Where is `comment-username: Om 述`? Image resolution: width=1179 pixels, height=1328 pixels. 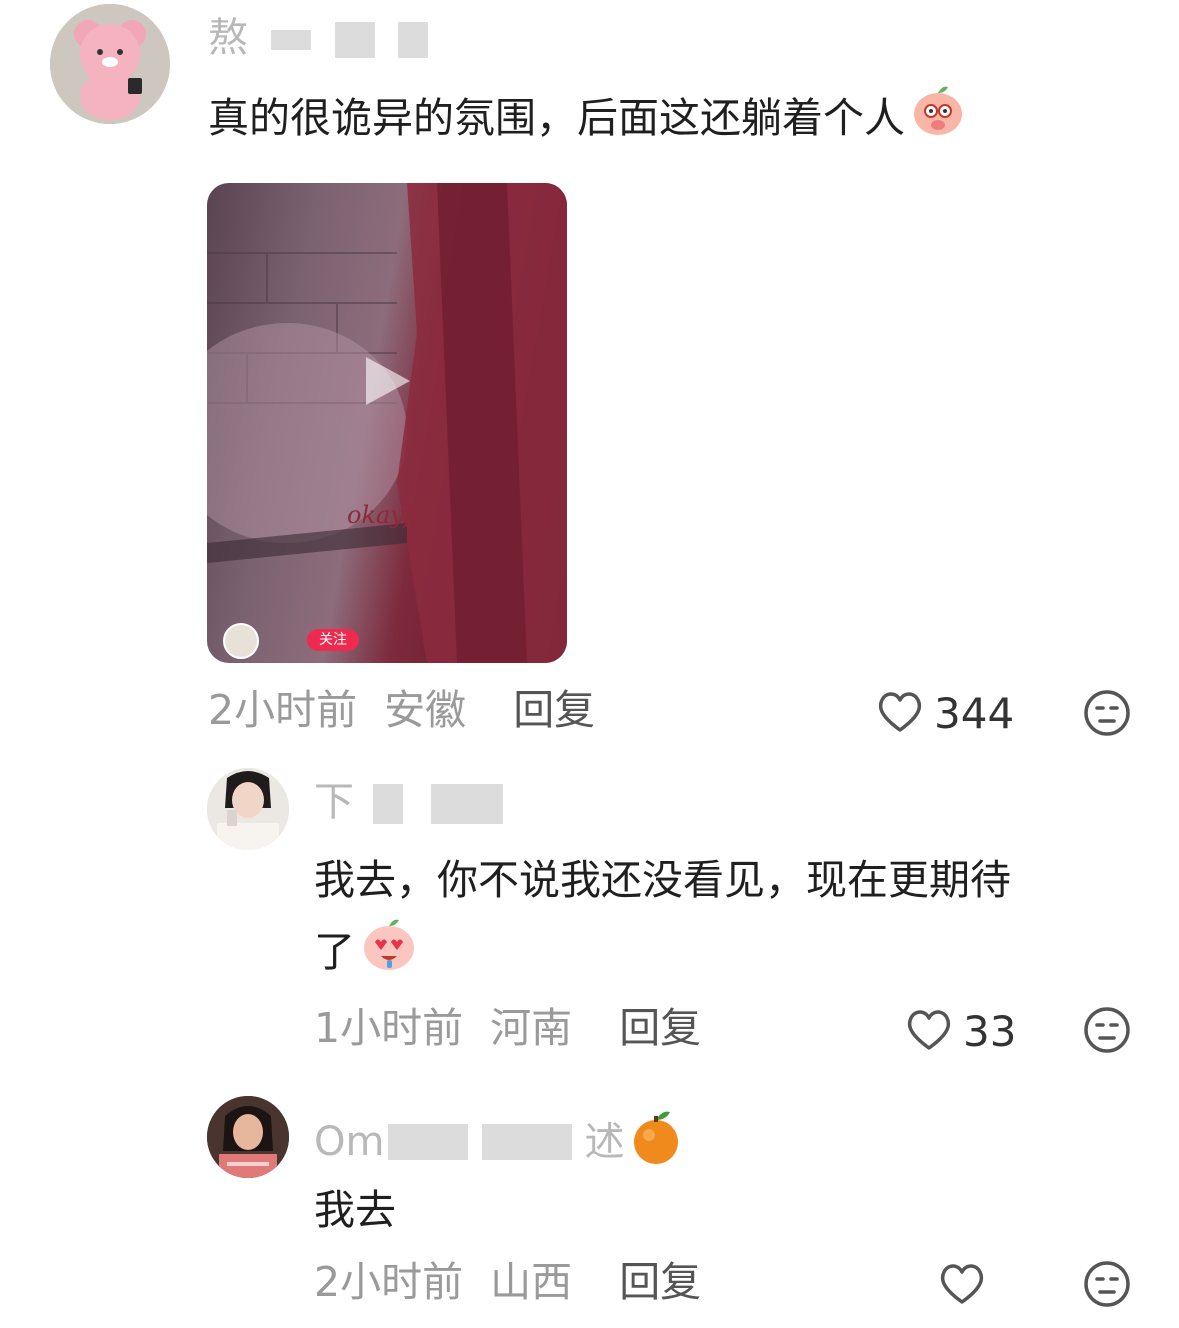
comment-username: Om 述 is located at coordinates (498, 1141).